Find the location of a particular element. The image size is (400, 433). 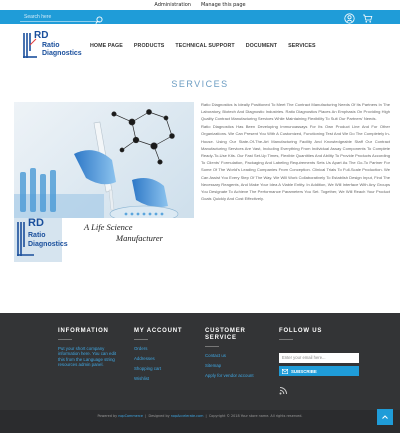

footer-follow-us: FOLLOW US SUBSCRIBE is located at coordinates (319, 361).